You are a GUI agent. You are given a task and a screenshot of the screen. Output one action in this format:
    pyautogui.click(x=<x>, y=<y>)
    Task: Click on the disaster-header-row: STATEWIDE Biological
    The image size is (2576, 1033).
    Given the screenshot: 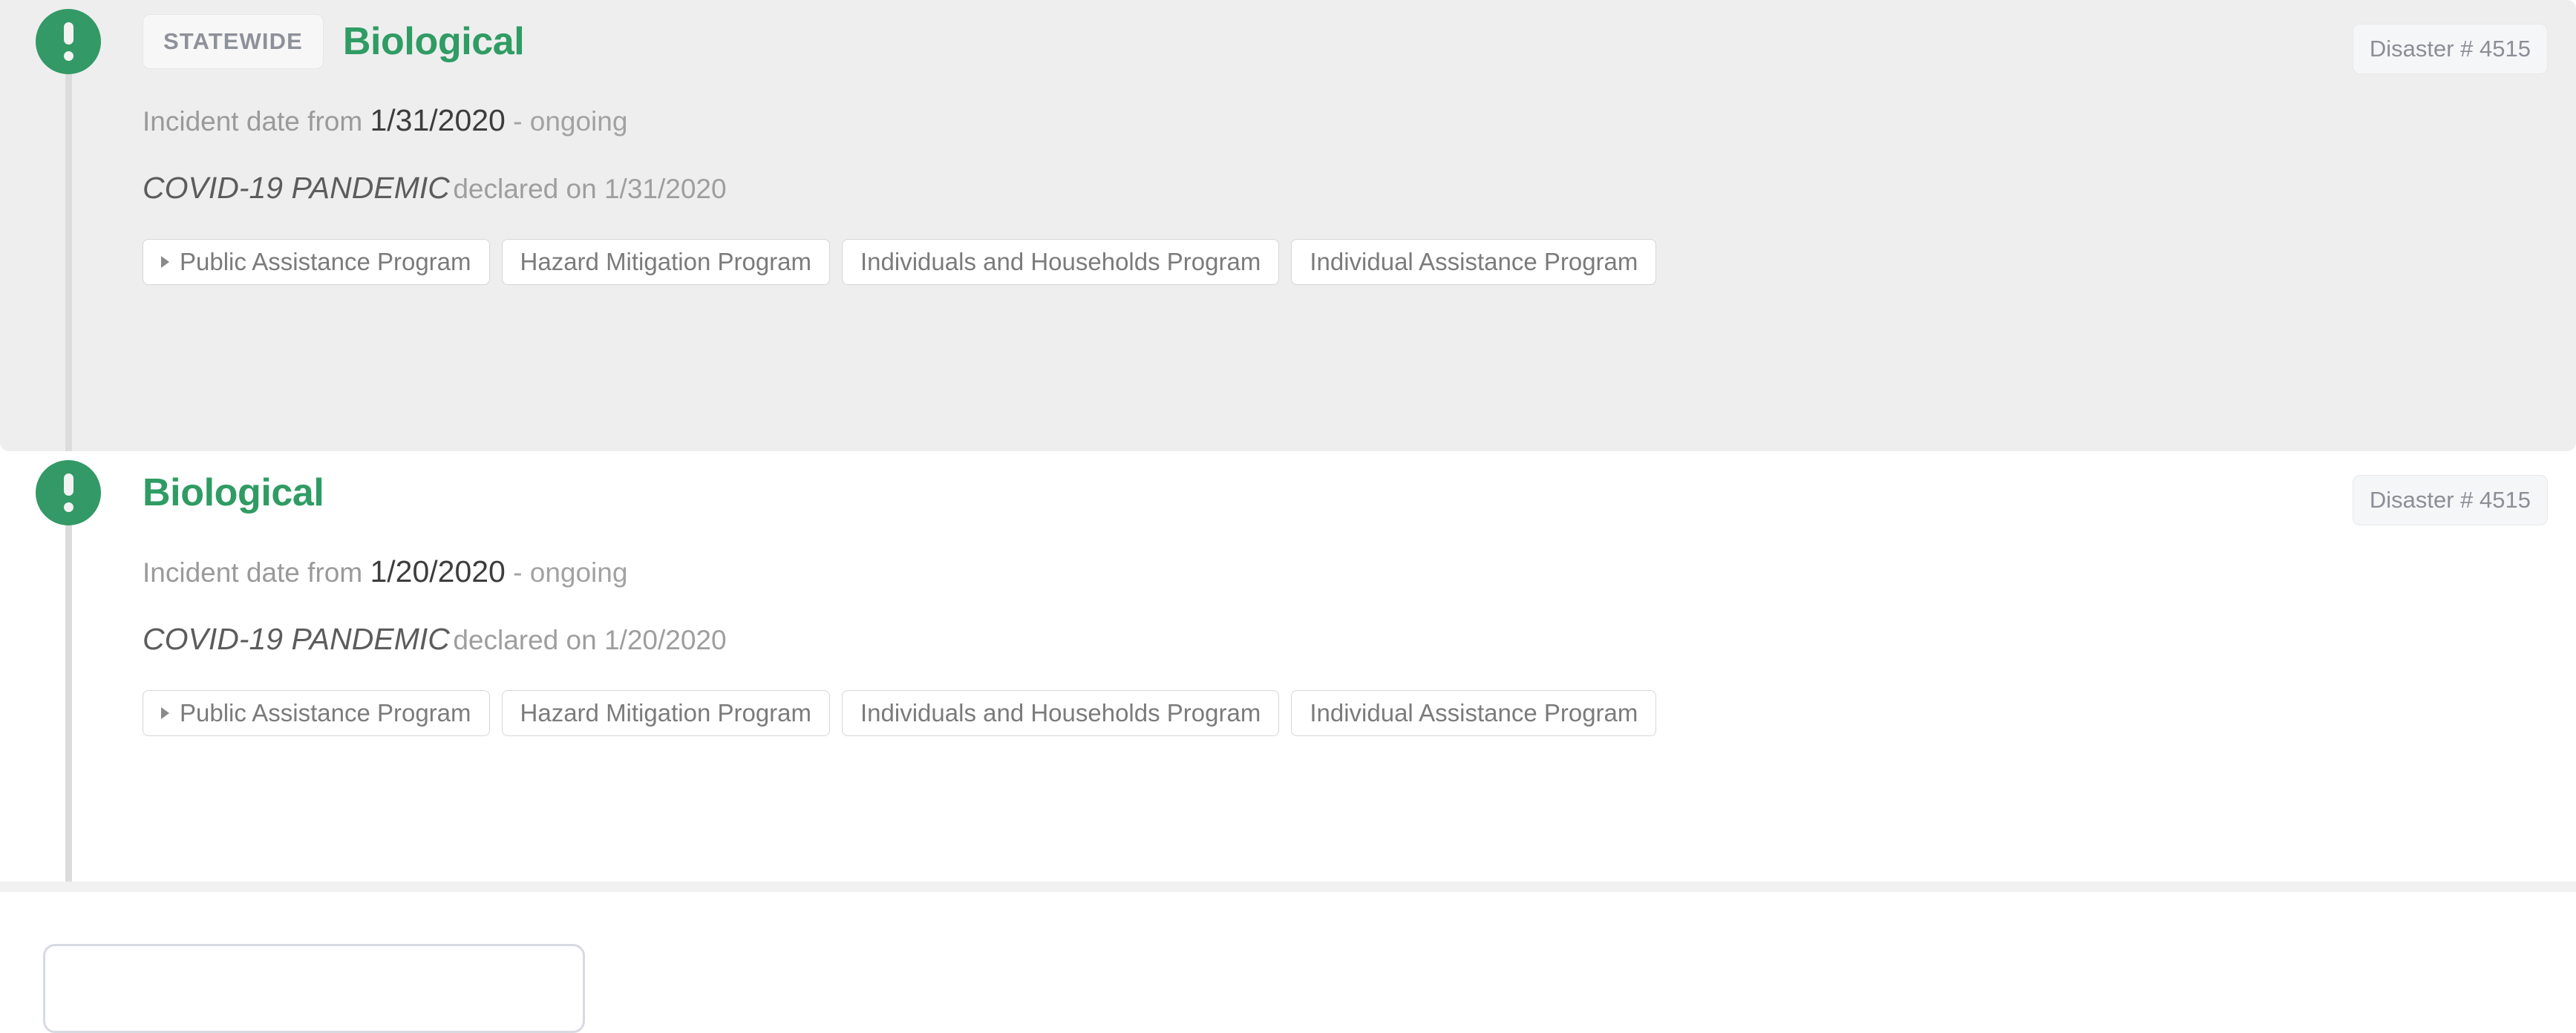 What is the action you would take?
    pyautogui.click(x=1344, y=41)
    